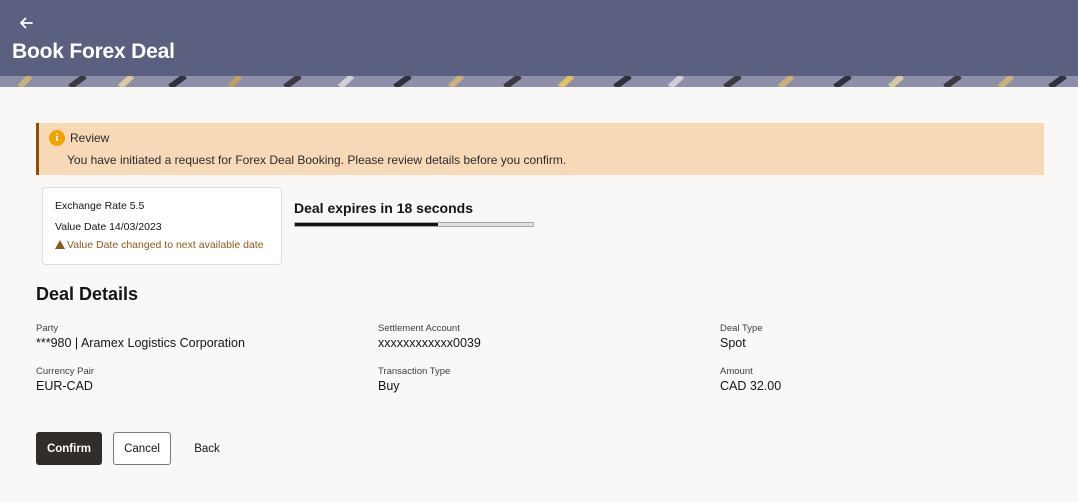 This screenshot has height=502, width=1078. I want to click on expiry-progress-fill, so click(366, 224).